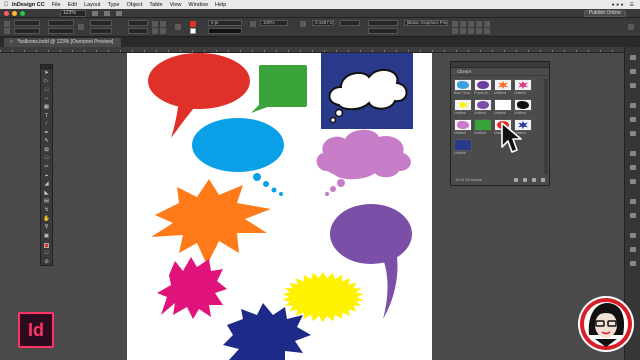  I want to click on menu-help: Help, so click(220, 5).